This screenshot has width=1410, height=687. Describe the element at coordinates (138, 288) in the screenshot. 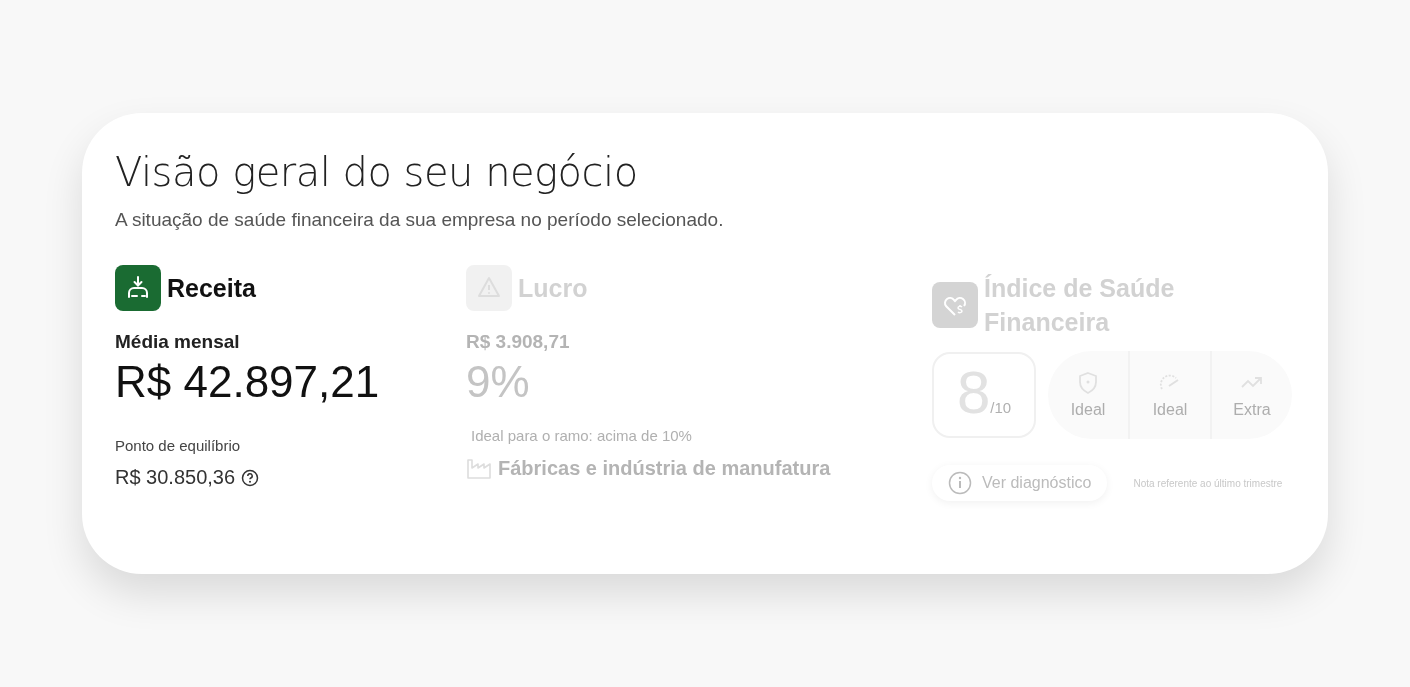

I see `revenue-icon` at that location.